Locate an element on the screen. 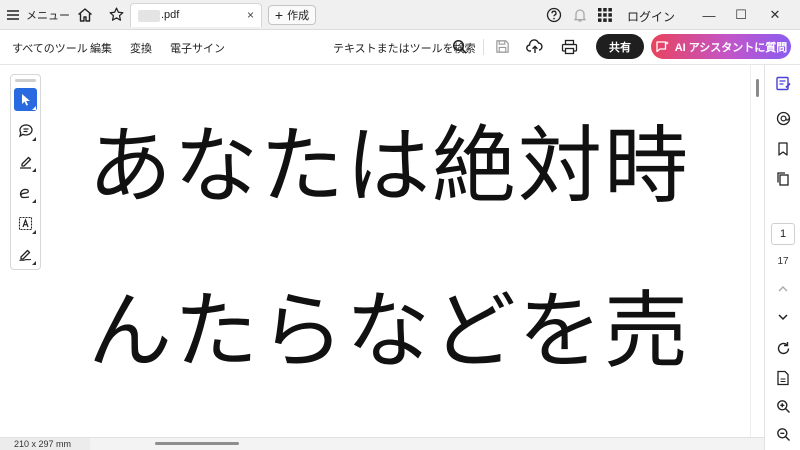  chevron-up-icon is located at coordinates (783, 289).